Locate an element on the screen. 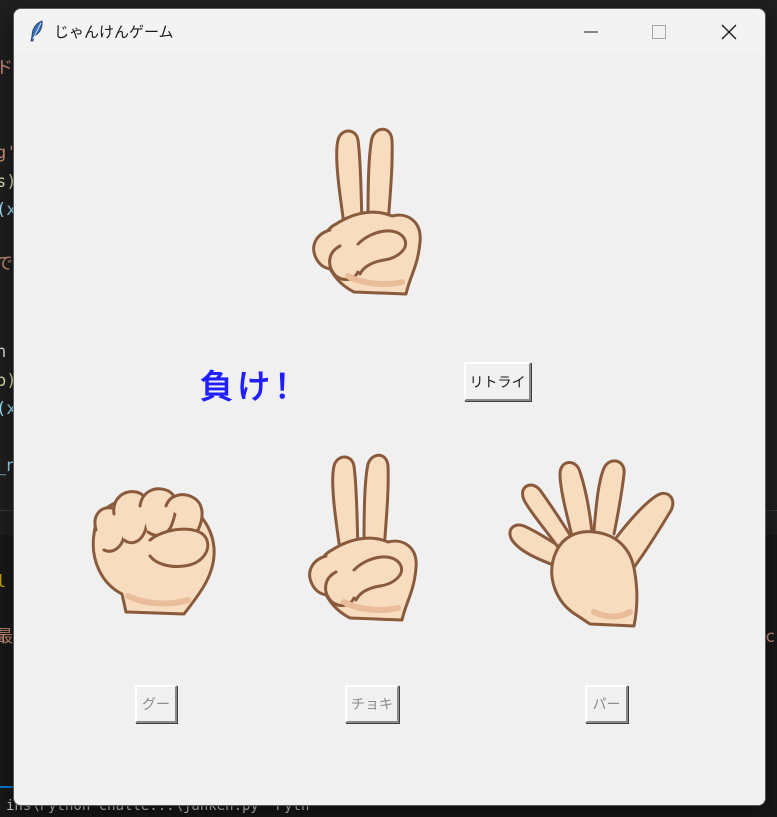 The width and height of the screenshot is (777, 817). bg-code-fragment: n is located at coordinates (3, 352).